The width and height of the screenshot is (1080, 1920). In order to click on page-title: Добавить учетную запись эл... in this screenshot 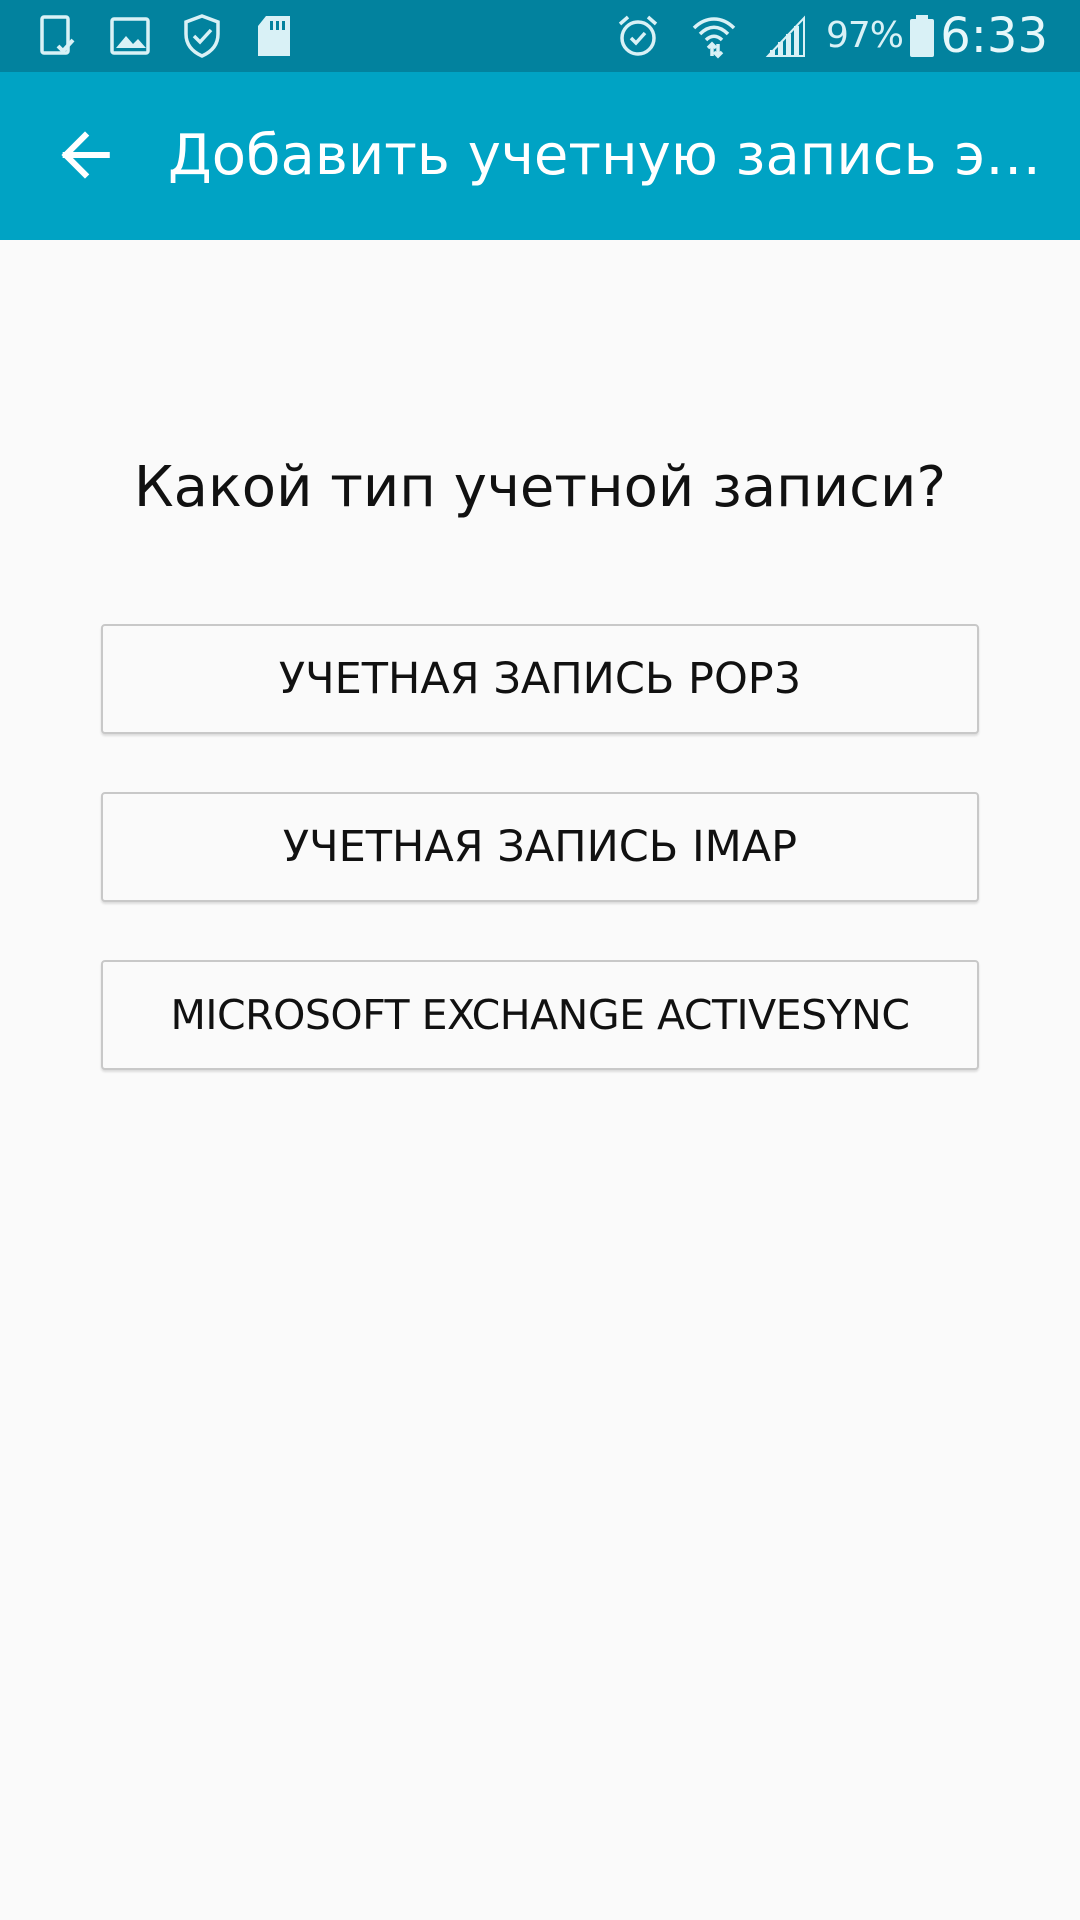, I will do `click(608, 155)`.